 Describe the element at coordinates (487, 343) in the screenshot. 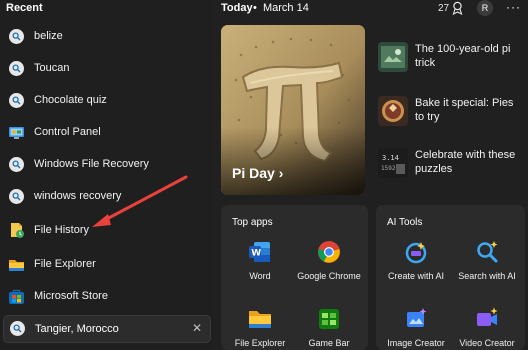

I see `tool-label: Video Creator` at that location.